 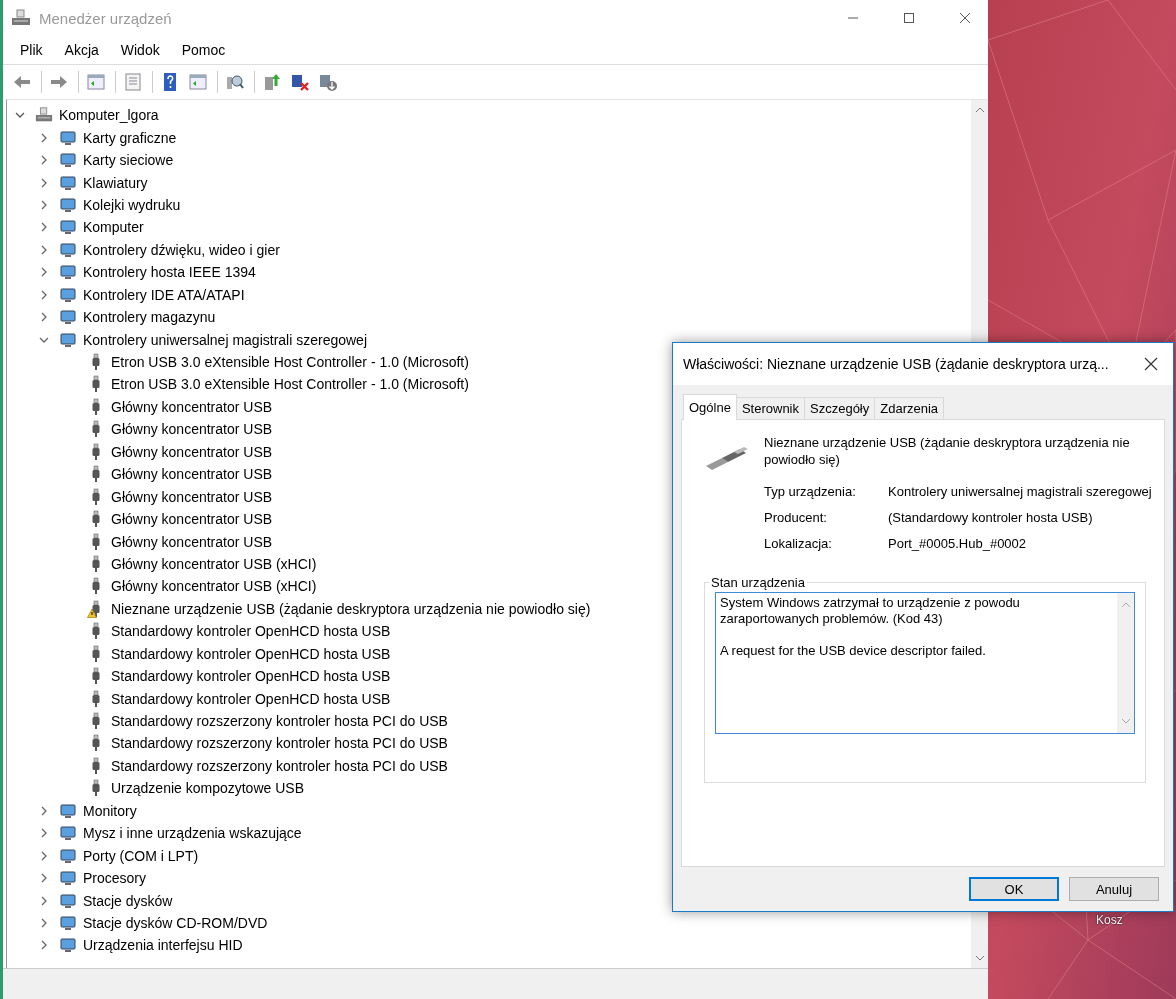 I want to click on tree-item: Kolejki wydruku, so click(x=489, y=205).